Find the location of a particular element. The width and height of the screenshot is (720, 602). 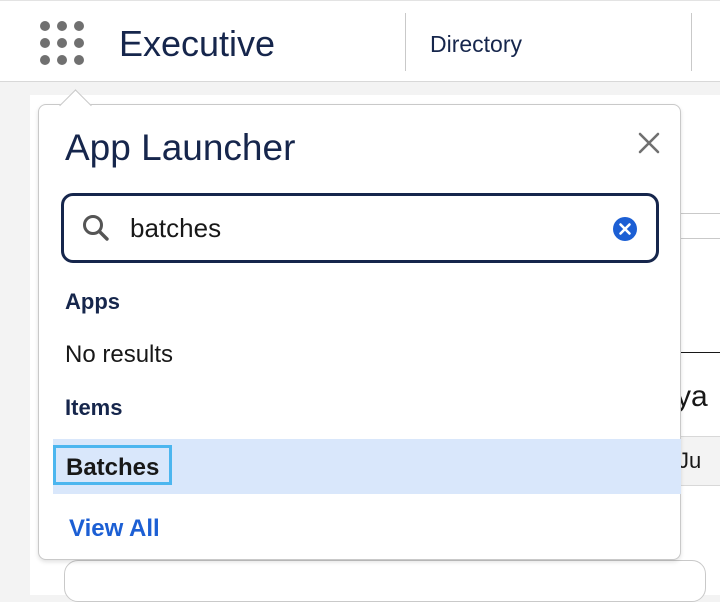

view-all-link: View All is located at coordinates (114, 529).